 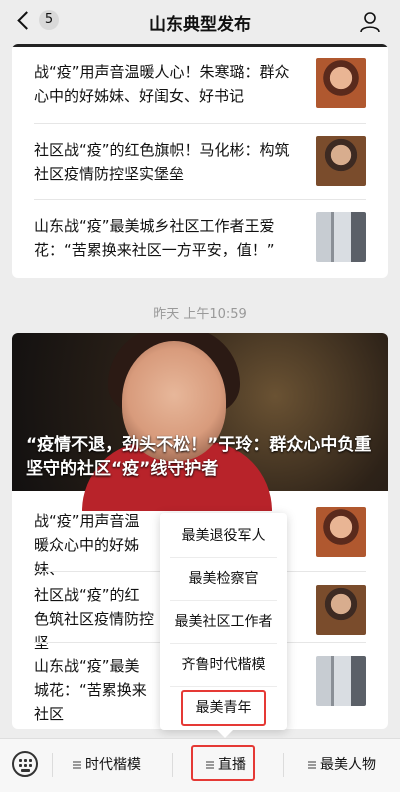 I want to click on article-title: 山东战“疫”最美城花：“苦累换来社区, so click(x=90, y=690).